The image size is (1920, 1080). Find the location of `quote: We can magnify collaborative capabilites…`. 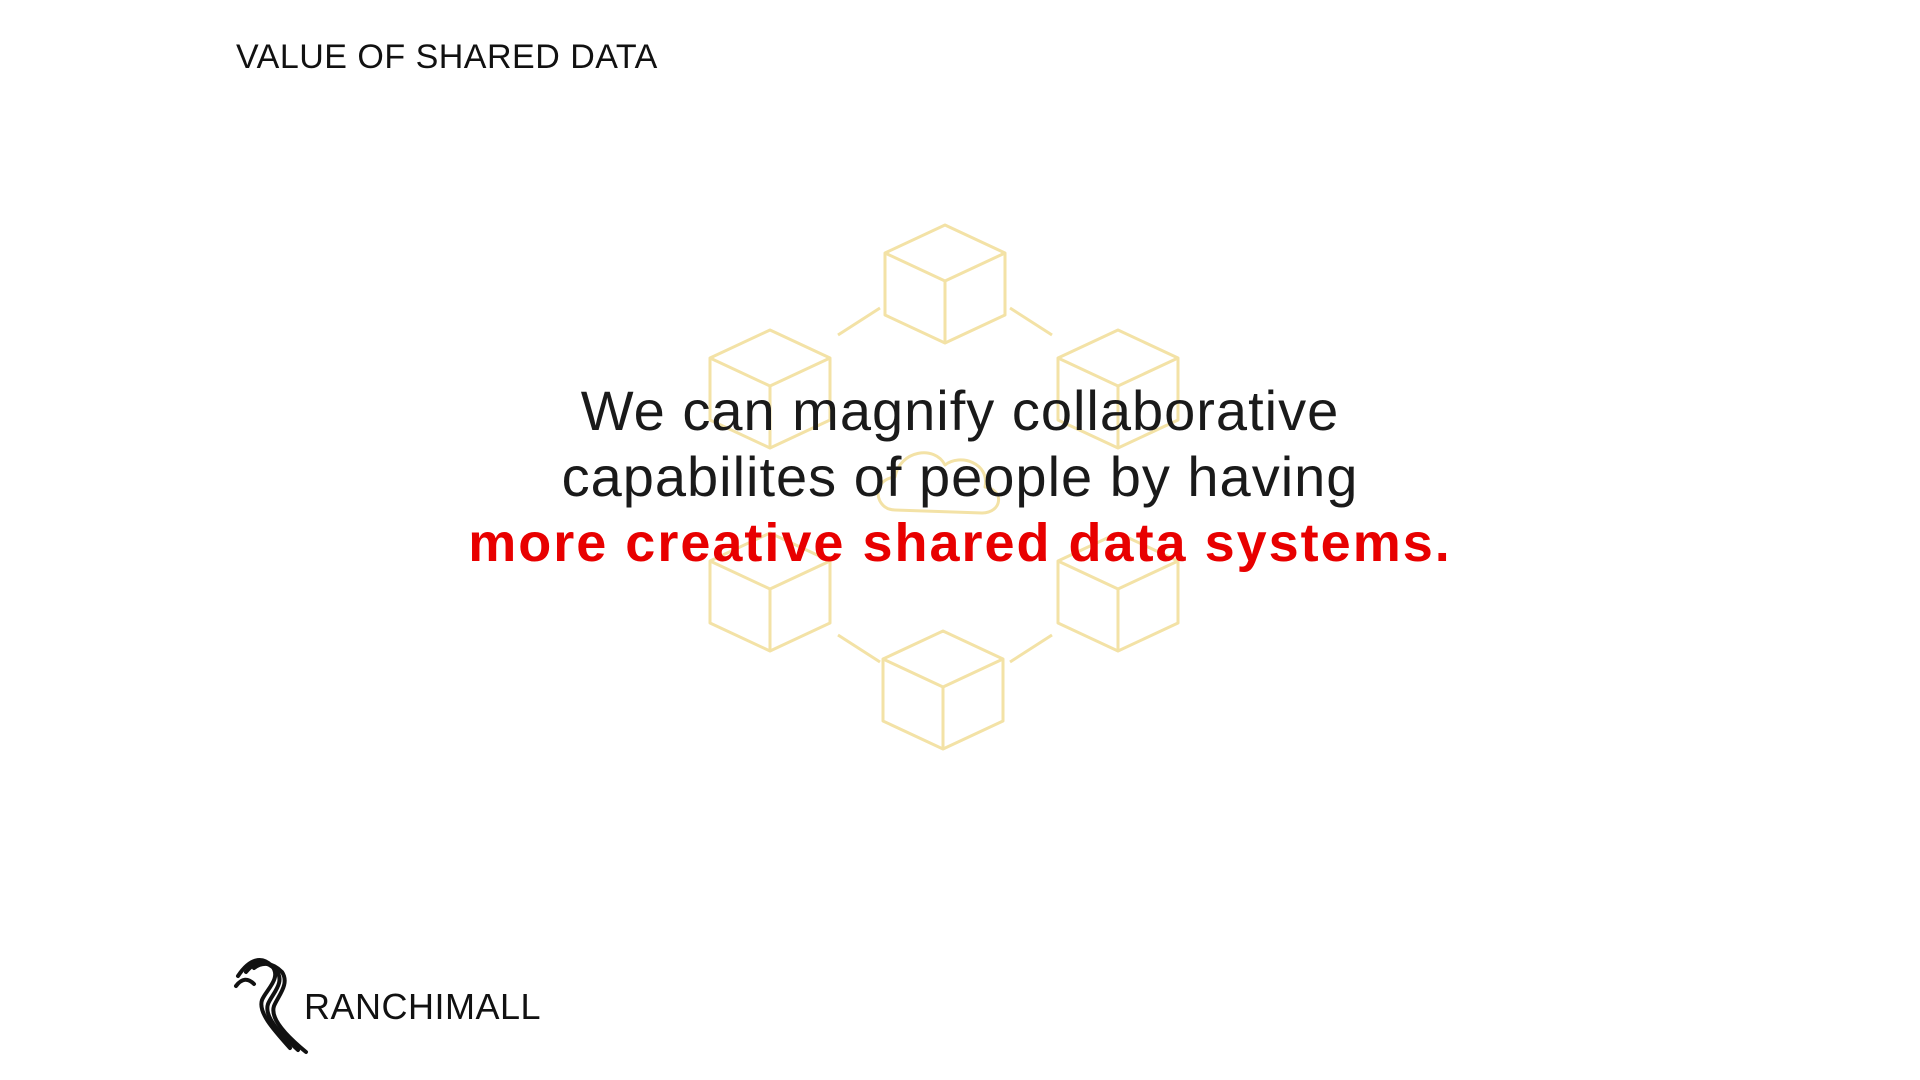

quote: We can magnify collaborative capabilites… is located at coordinates (960, 477).